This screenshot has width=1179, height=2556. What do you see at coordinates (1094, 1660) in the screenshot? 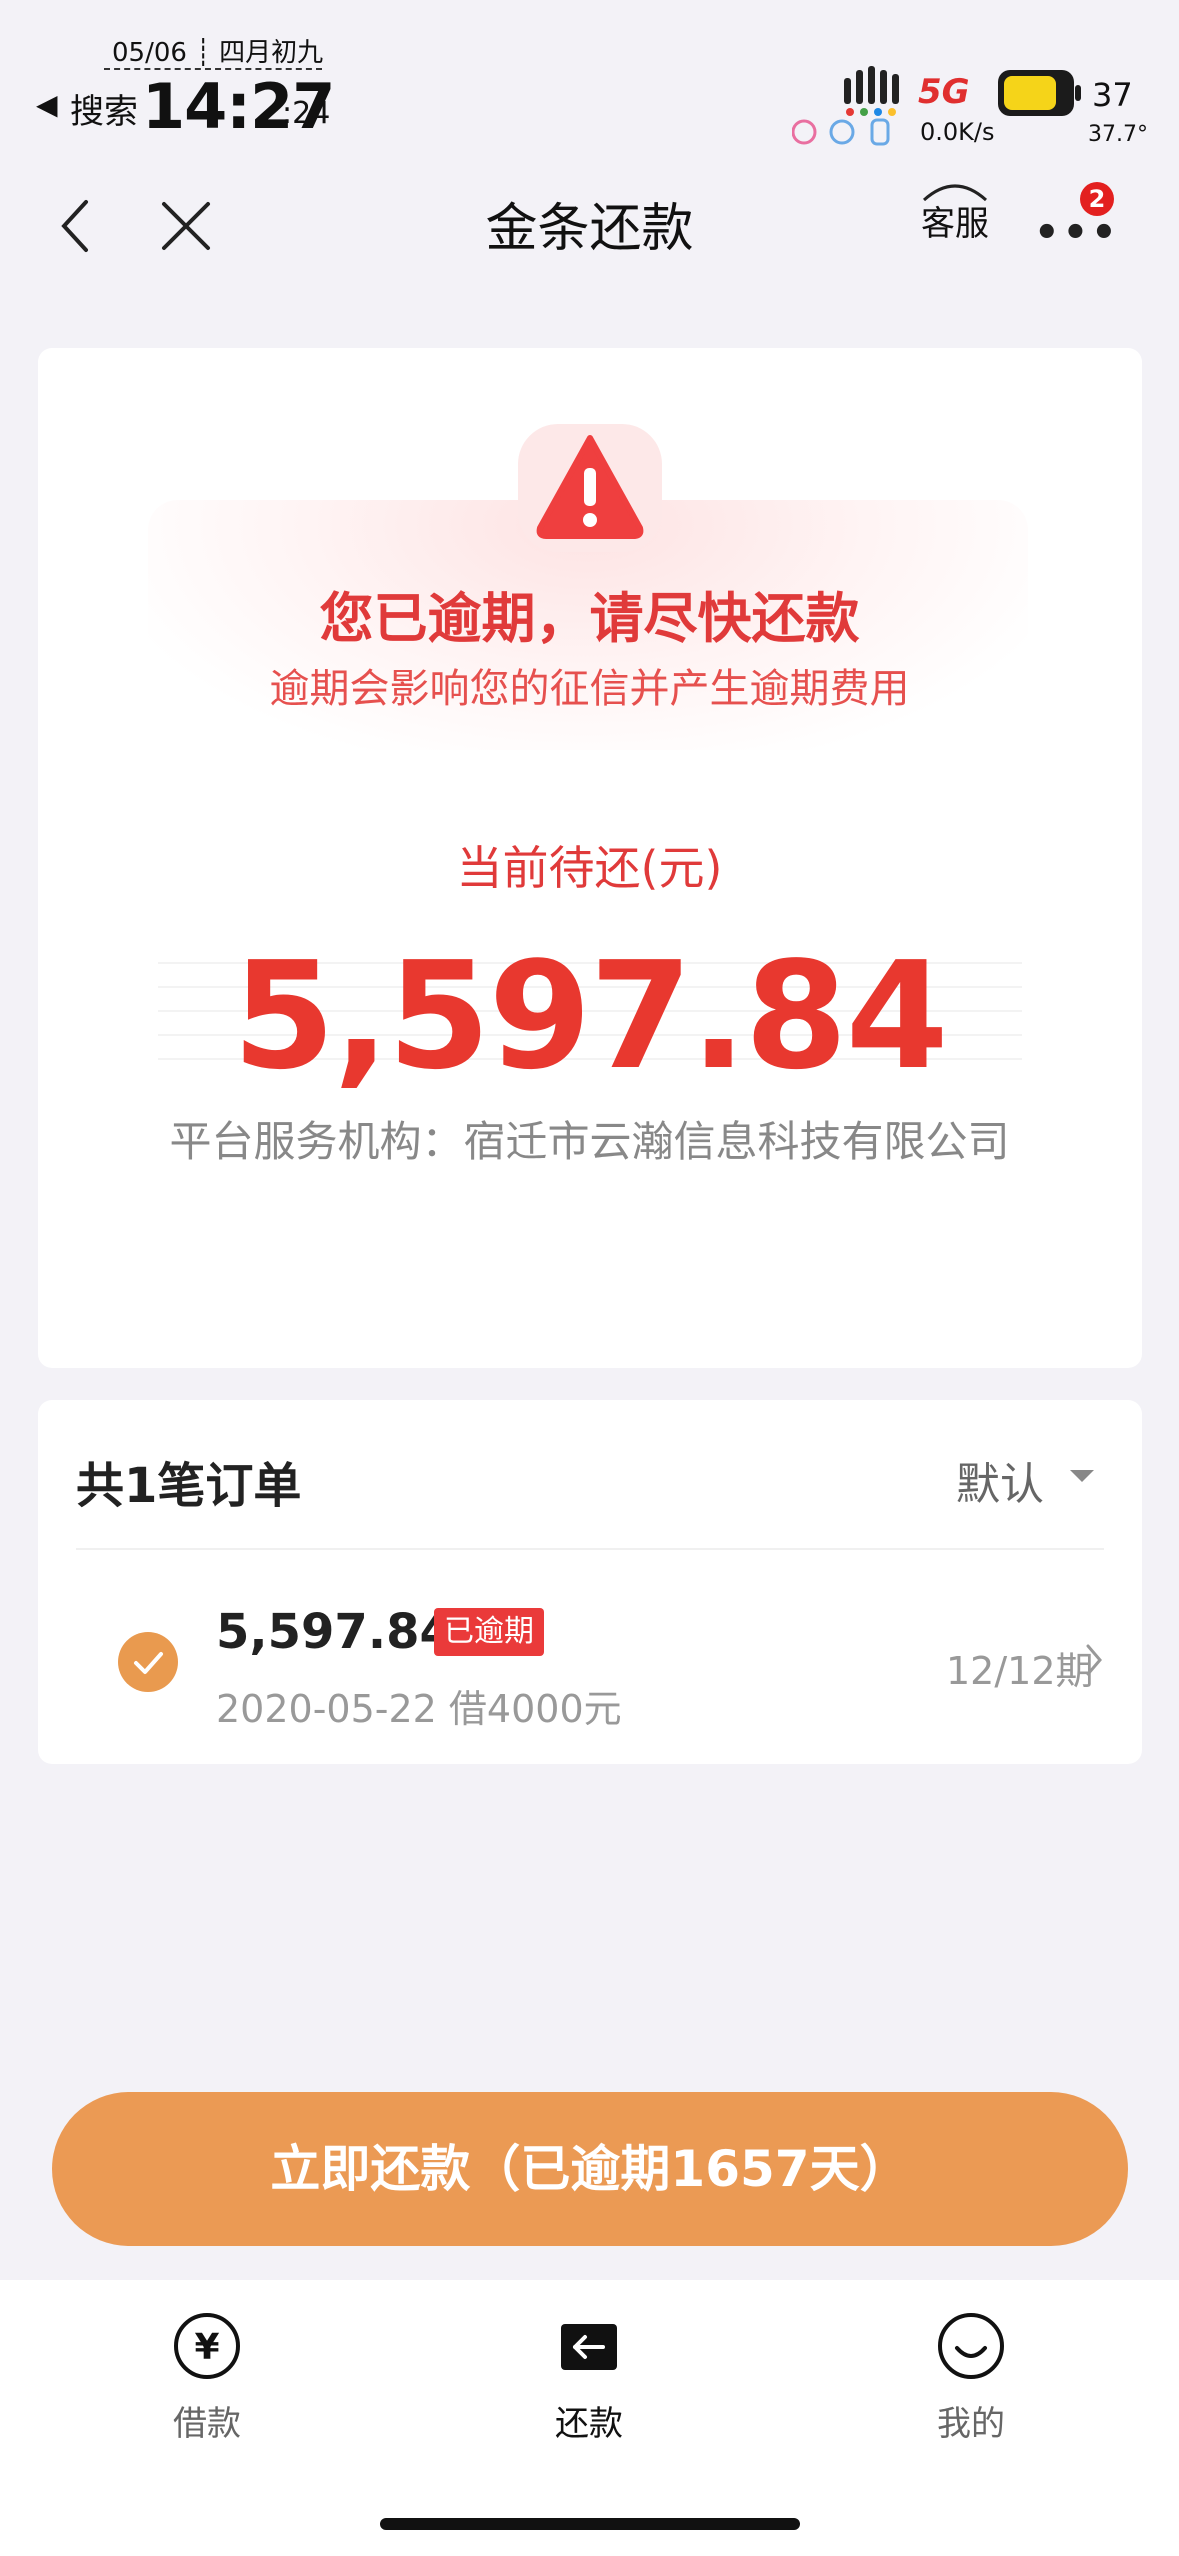
I see `chevron-right-icon` at bounding box center [1094, 1660].